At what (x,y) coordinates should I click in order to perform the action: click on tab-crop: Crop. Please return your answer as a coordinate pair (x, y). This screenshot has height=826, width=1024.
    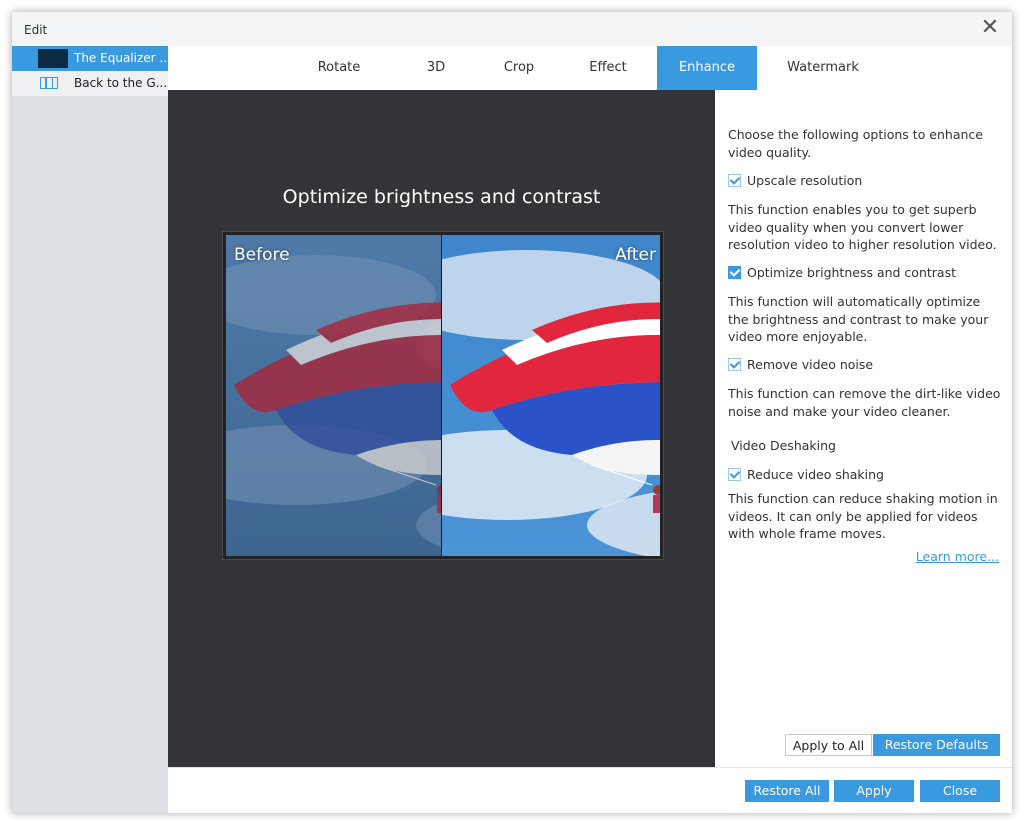
    Looking at the image, I should click on (519, 68).